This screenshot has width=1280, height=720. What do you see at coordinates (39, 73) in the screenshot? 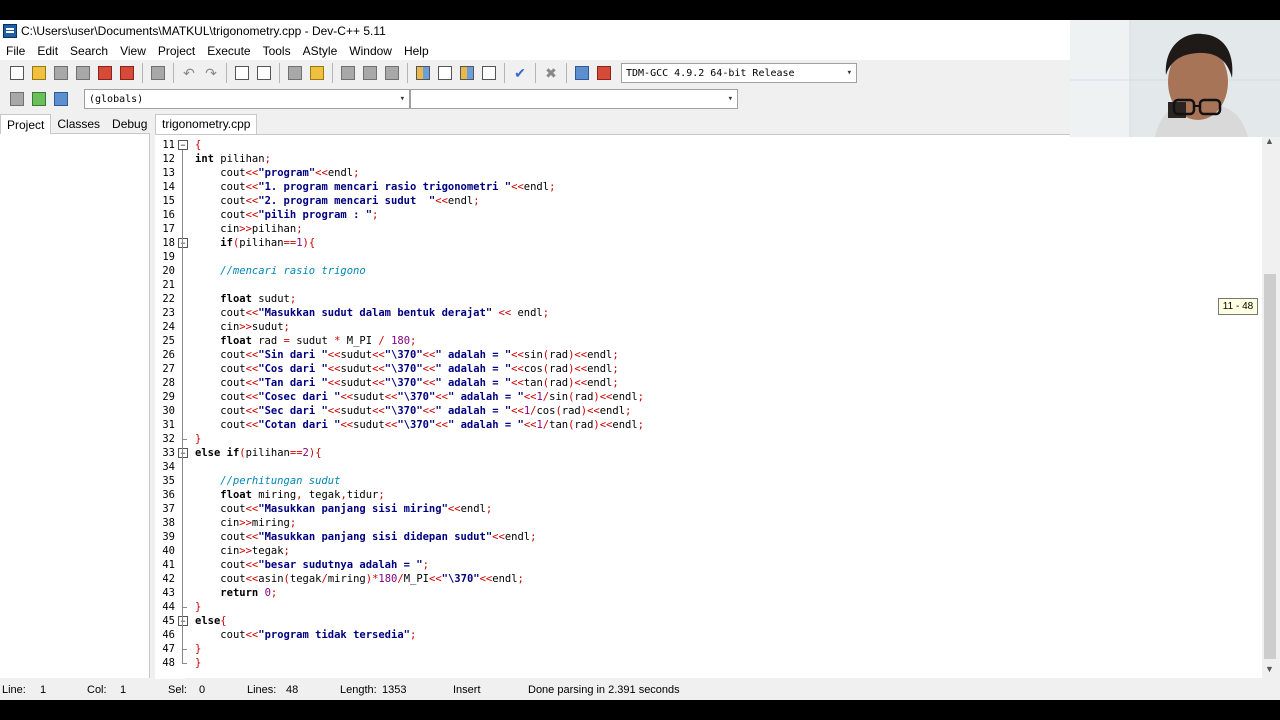
I see `open-file-button` at bounding box center [39, 73].